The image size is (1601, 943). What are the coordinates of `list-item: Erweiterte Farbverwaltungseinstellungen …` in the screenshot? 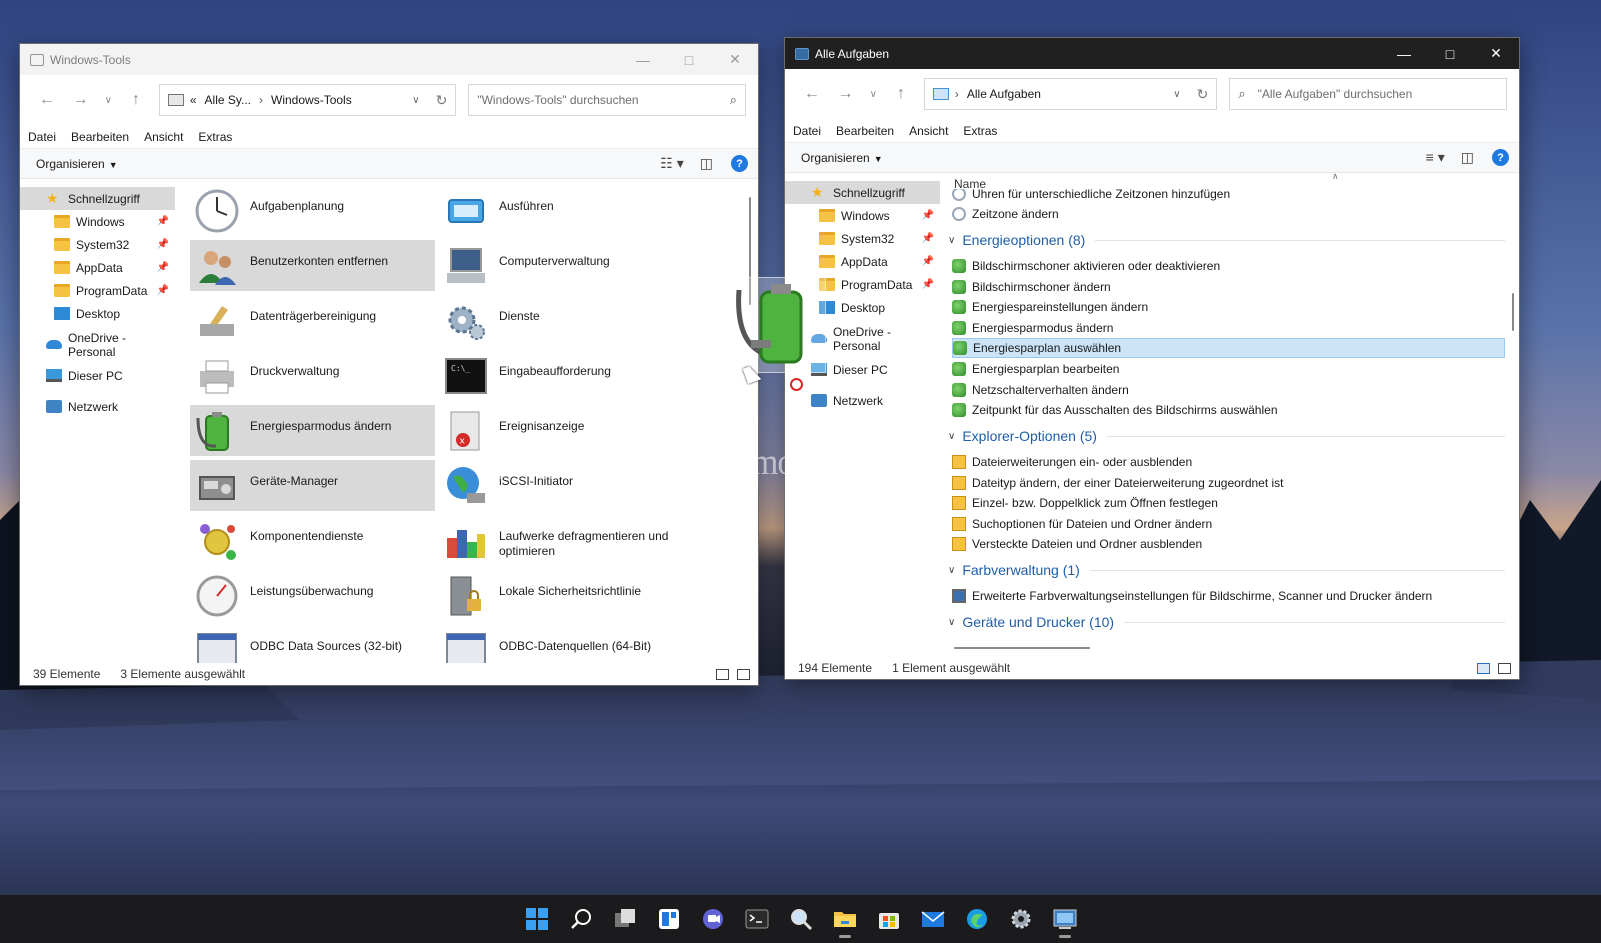 It's located at (1228, 596).